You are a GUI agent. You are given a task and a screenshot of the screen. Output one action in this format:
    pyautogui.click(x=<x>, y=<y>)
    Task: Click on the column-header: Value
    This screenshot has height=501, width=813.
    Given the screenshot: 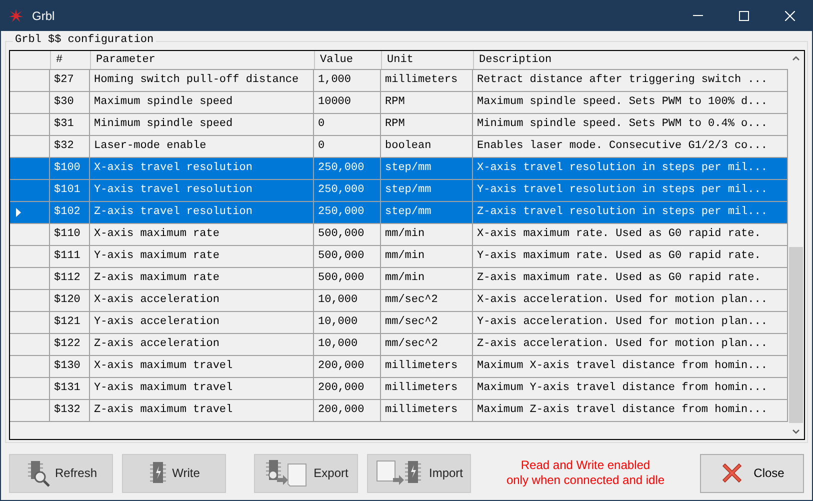 What is the action you would take?
    pyautogui.click(x=347, y=60)
    